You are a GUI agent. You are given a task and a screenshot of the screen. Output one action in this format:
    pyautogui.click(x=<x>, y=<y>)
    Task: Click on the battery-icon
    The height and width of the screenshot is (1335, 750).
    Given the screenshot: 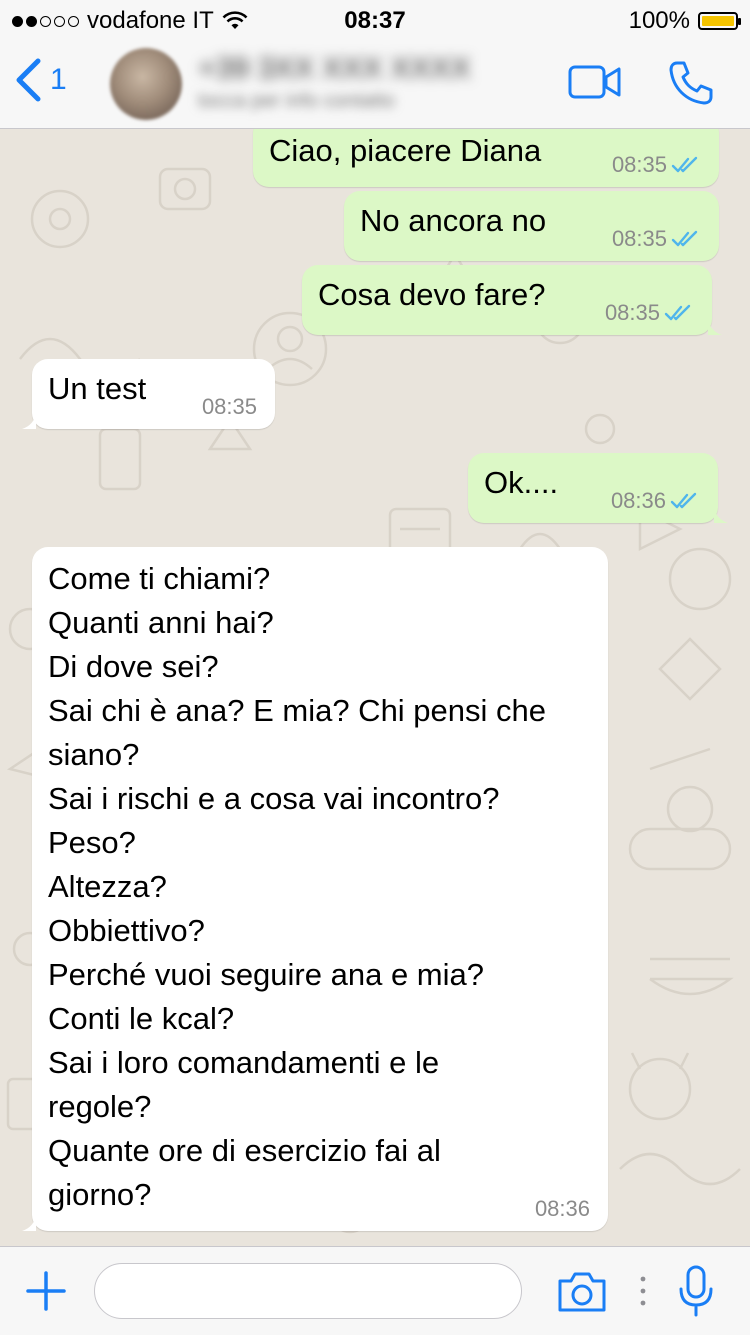 What is the action you would take?
    pyautogui.click(x=719, y=21)
    